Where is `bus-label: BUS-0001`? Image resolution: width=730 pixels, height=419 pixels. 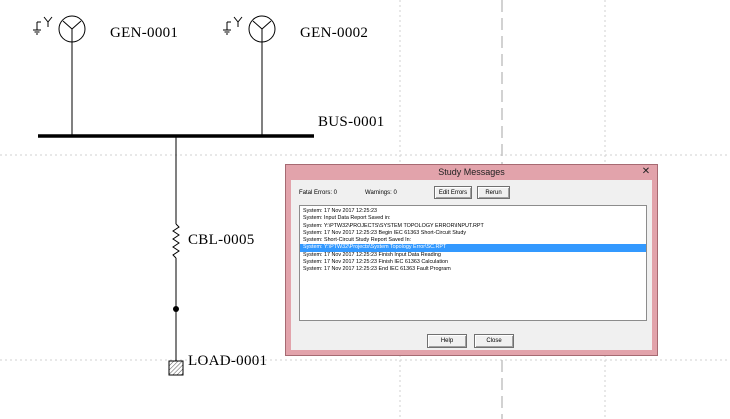 bus-label: BUS-0001 is located at coordinates (351, 122).